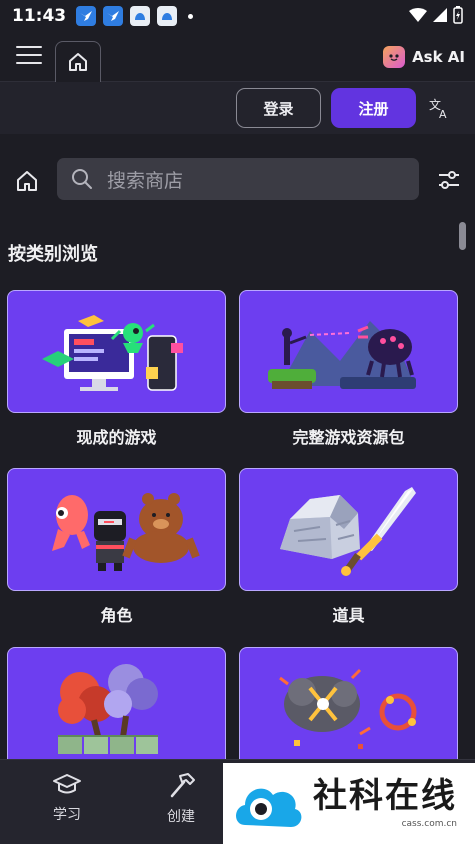 Image resolution: width=475 pixels, height=844 pixels. Describe the element at coordinates (348, 615) in the screenshot. I see `category-label: 道具` at that location.